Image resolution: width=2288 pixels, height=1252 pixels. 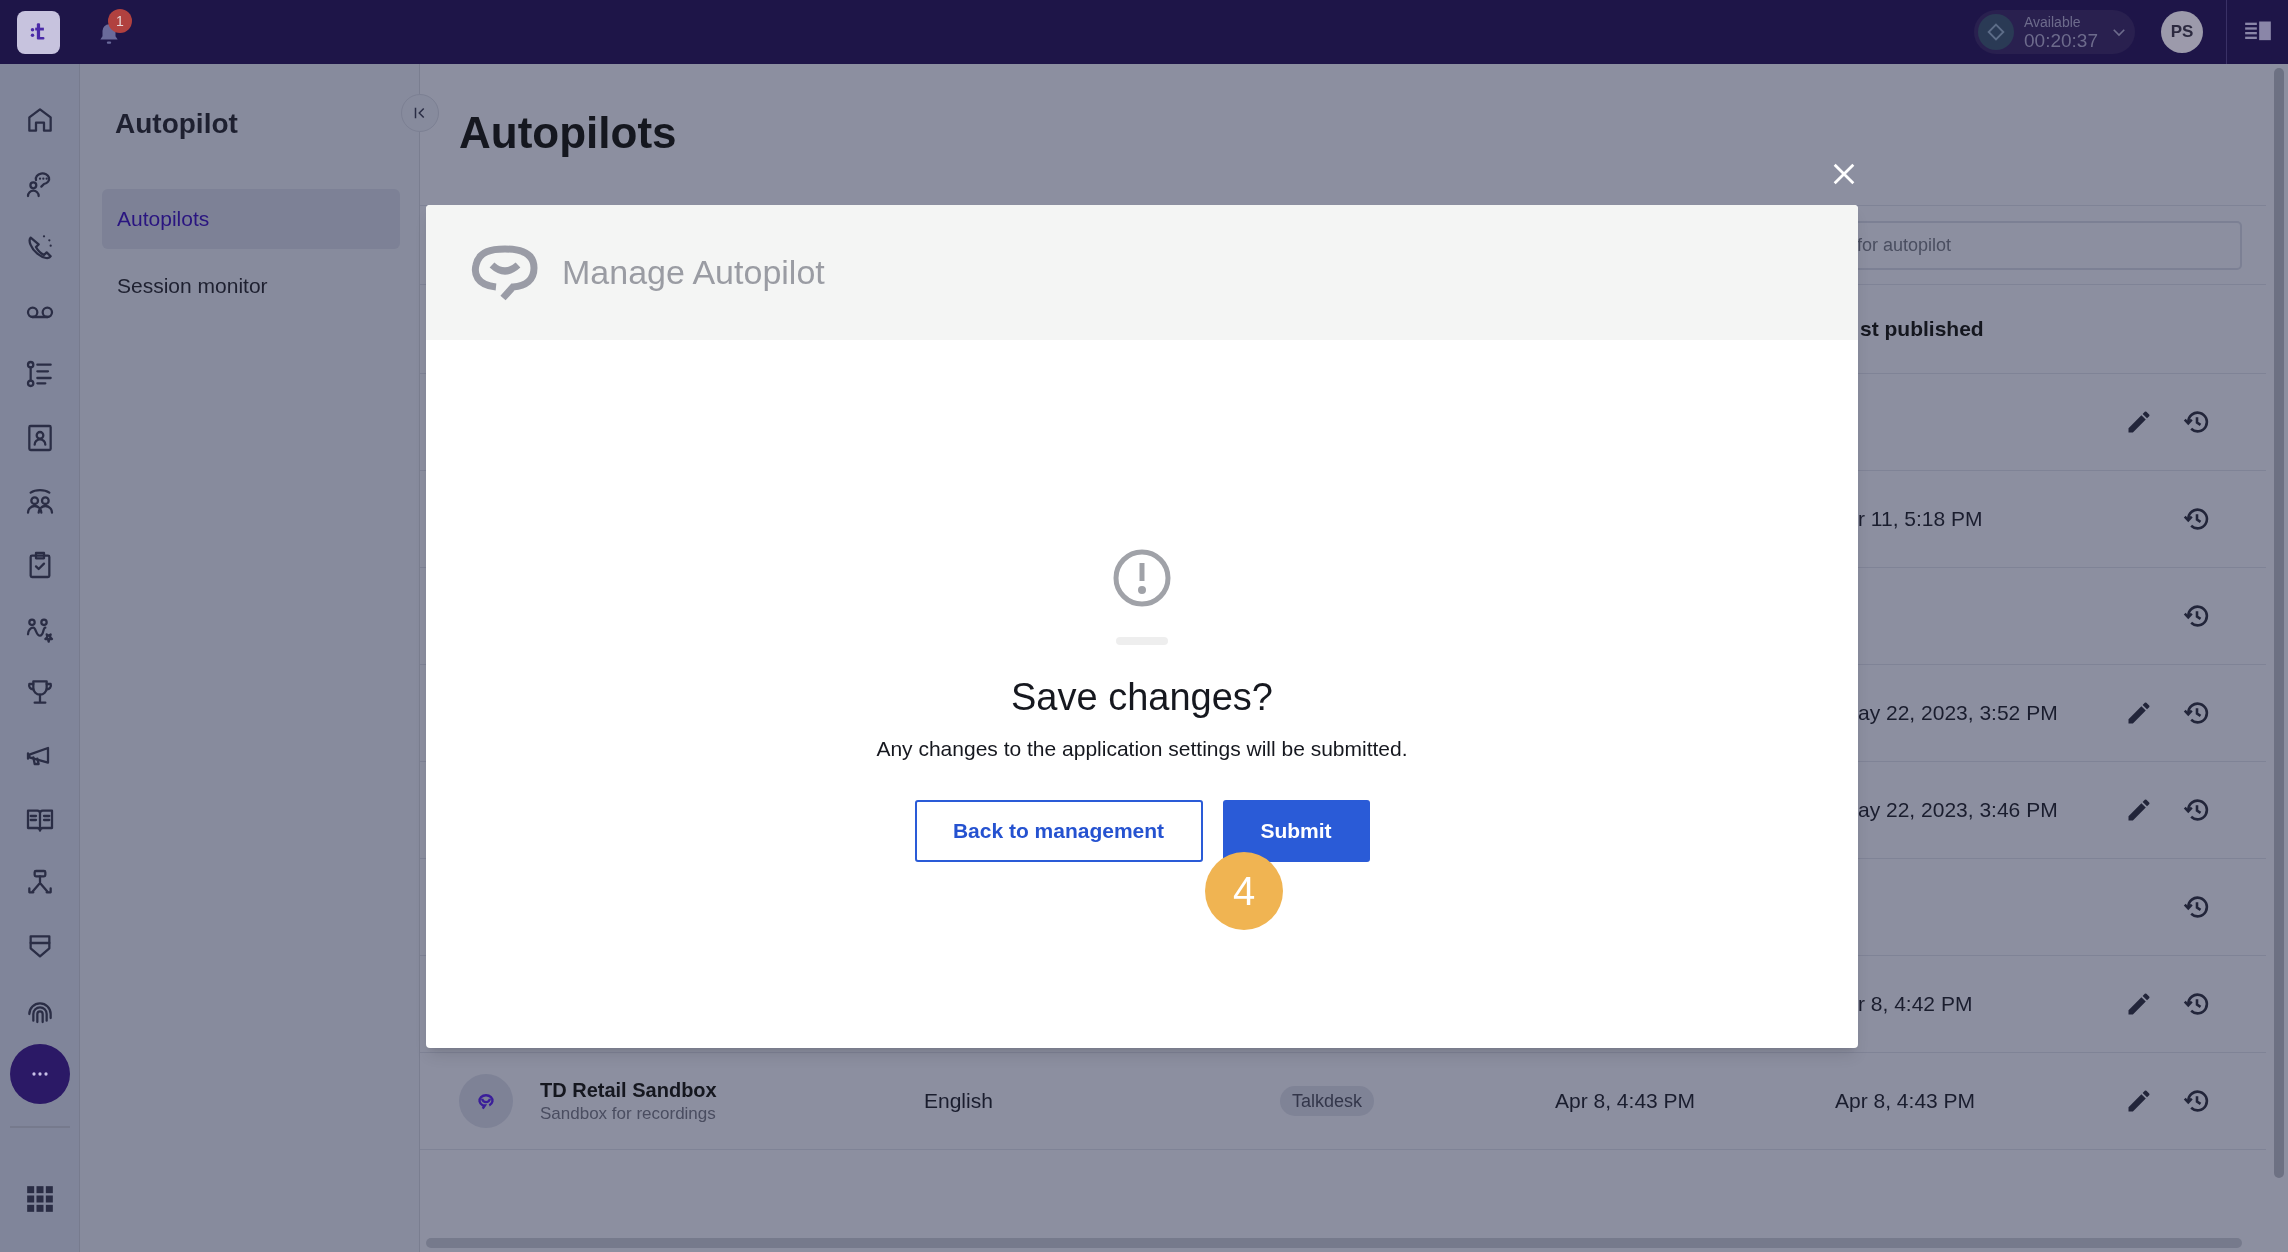 I want to click on bot-avatar, so click(x=486, y=1101).